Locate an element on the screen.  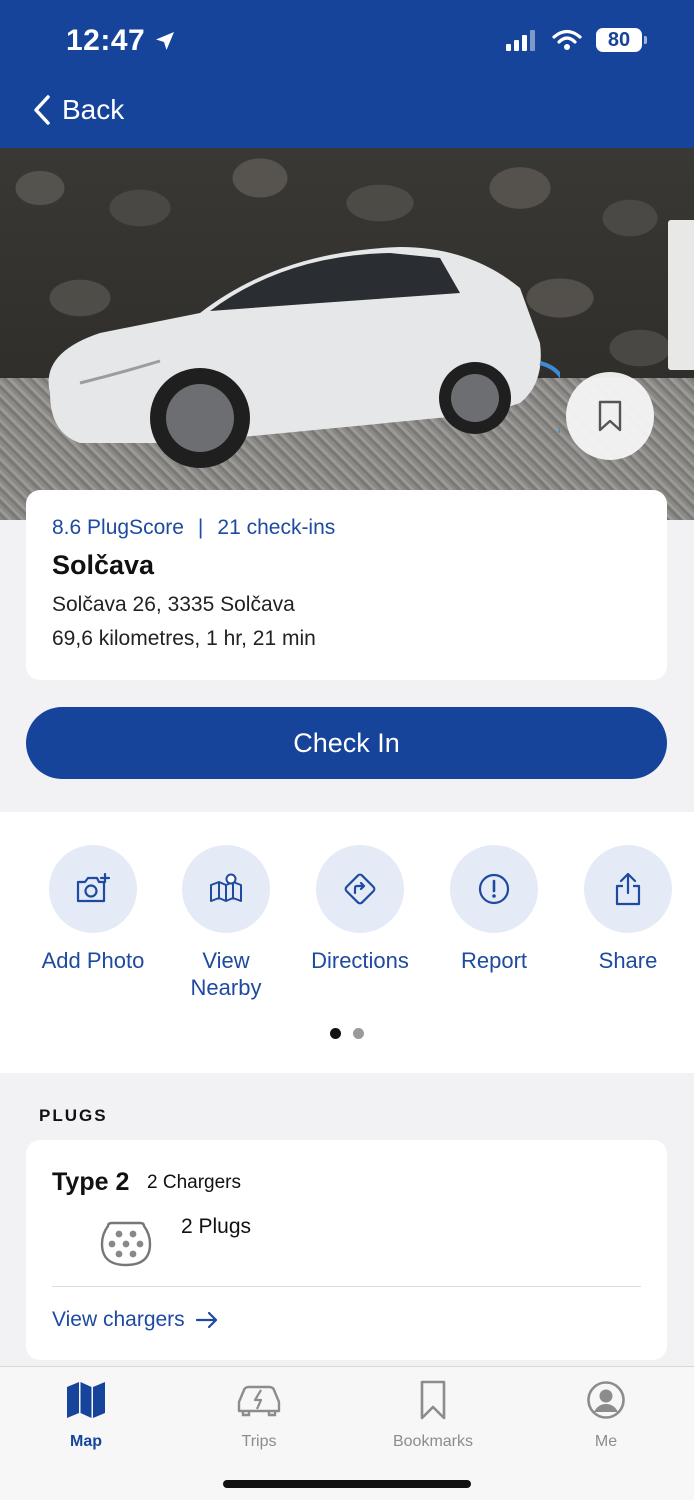
back-button: Back is located at coordinates (78, 110).